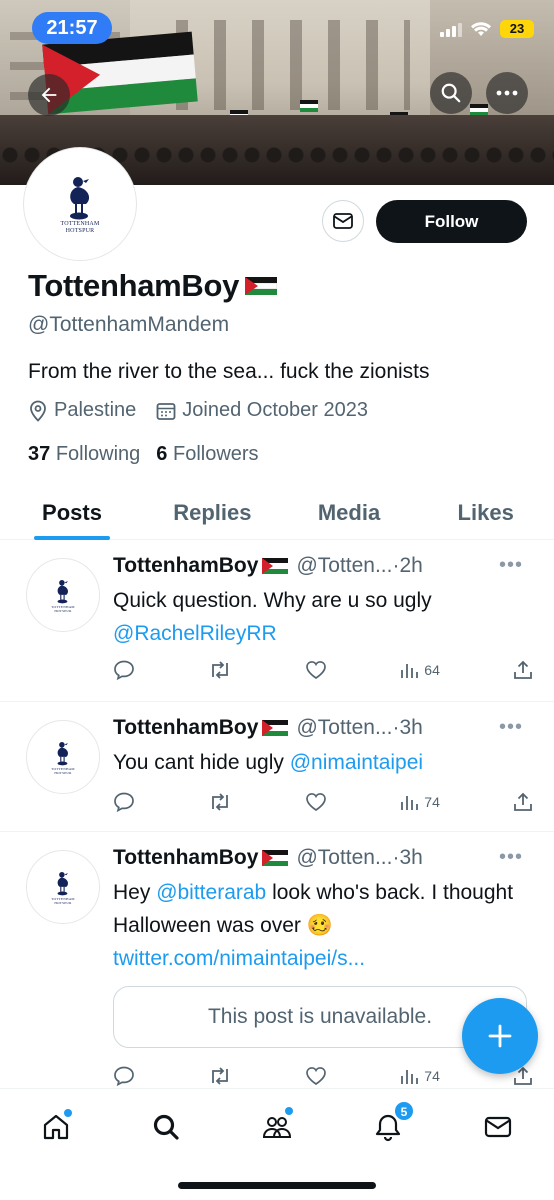 The height and width of the screenshot is (1200, 554). I want to click on profile-meta: Palestine Joined October 2023, so click(198, 410).